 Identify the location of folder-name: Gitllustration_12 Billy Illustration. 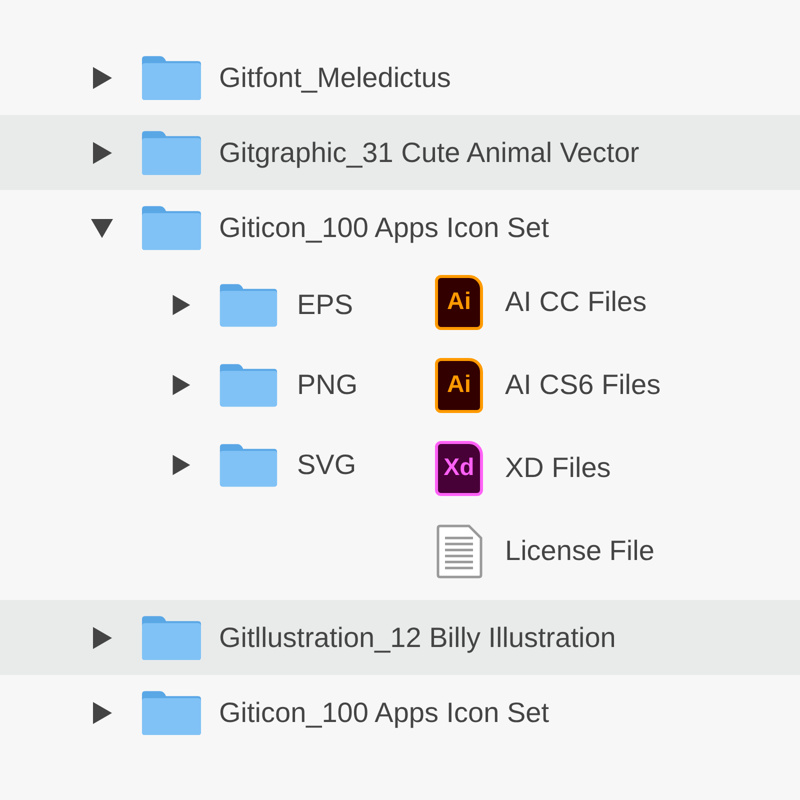
(417, 637).